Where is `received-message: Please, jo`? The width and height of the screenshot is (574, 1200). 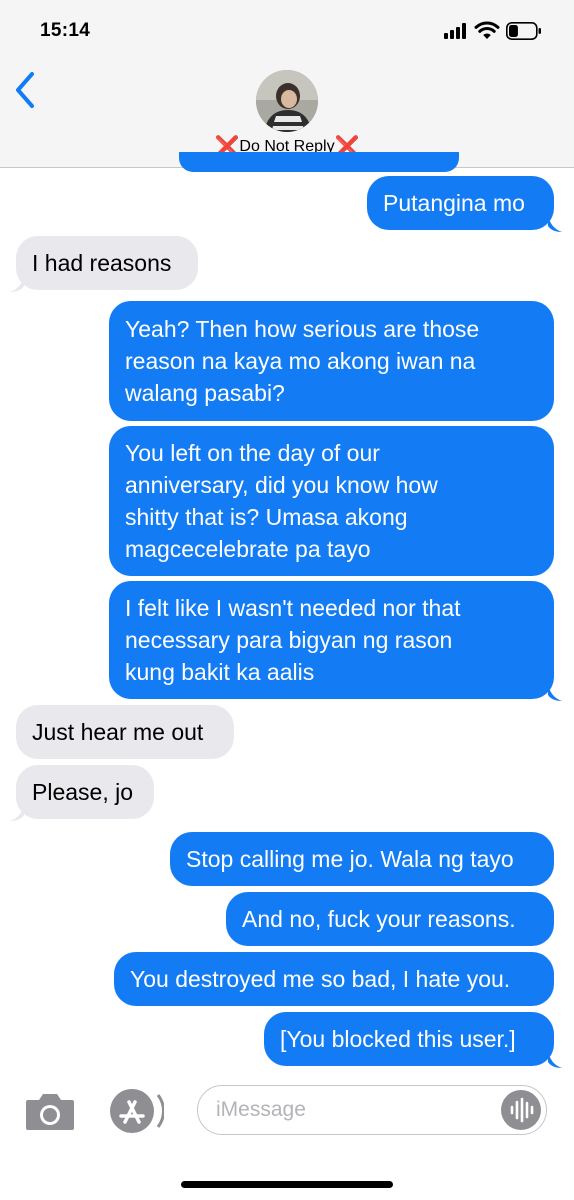 received-message: Please, jo is located at coordinates (85, 792).